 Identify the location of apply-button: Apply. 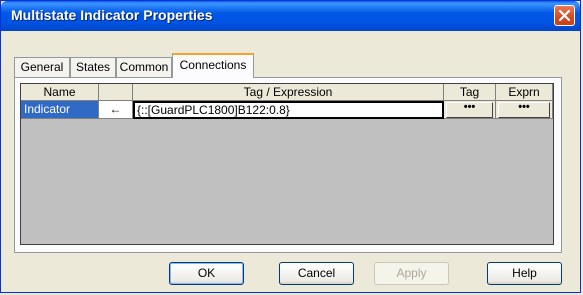
(411, 273).